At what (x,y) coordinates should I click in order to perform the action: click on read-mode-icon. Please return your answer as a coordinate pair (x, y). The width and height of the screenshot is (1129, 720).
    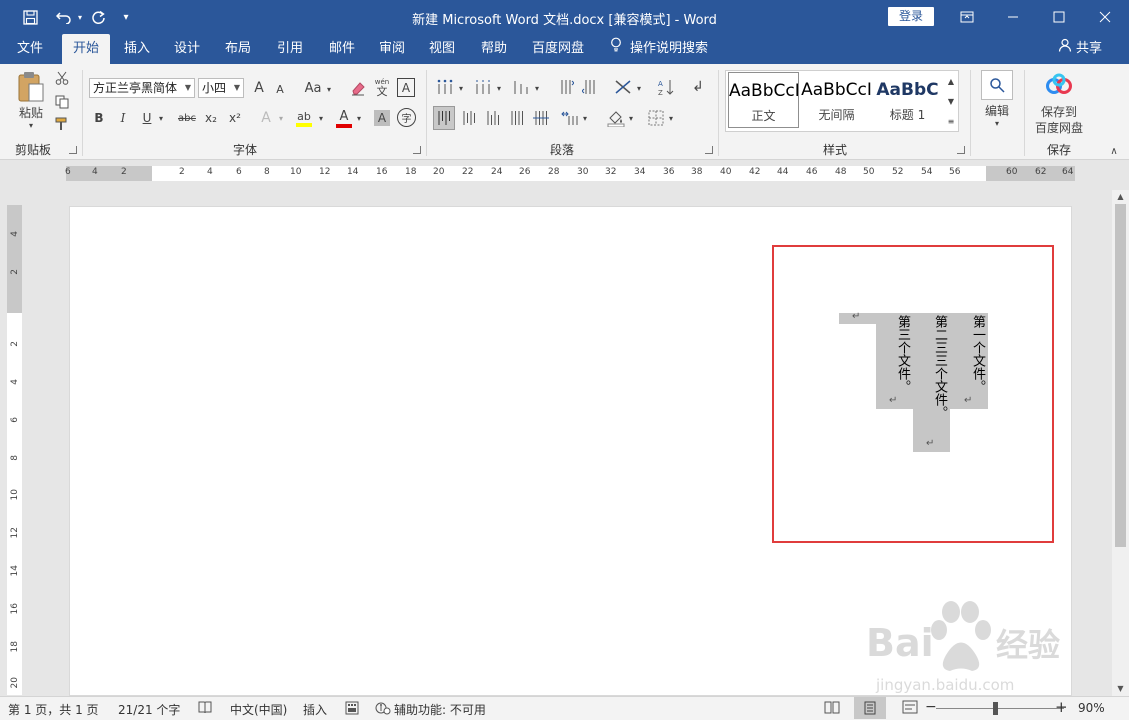
    Looking at the image, I should click on (832, 708).